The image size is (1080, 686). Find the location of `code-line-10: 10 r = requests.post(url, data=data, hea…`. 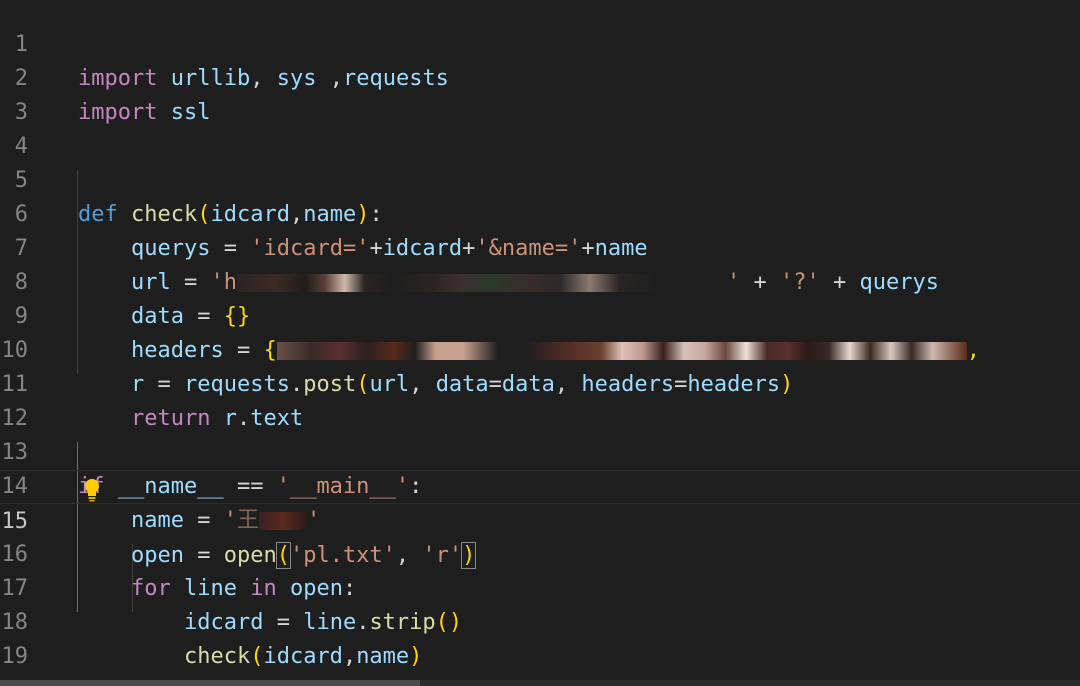

code-line-10: 10 r = requests.post(url, data=data, hea… is located at coordinates (540, 348).